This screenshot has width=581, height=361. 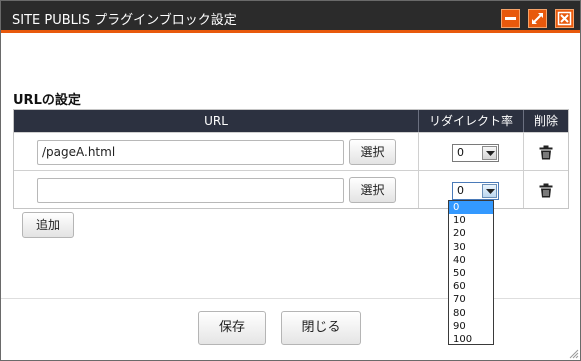 What do you see at coordinates (471, 247) in the screenshot?
I see `dropdown-option: 30` at bounding box center [471, 247].